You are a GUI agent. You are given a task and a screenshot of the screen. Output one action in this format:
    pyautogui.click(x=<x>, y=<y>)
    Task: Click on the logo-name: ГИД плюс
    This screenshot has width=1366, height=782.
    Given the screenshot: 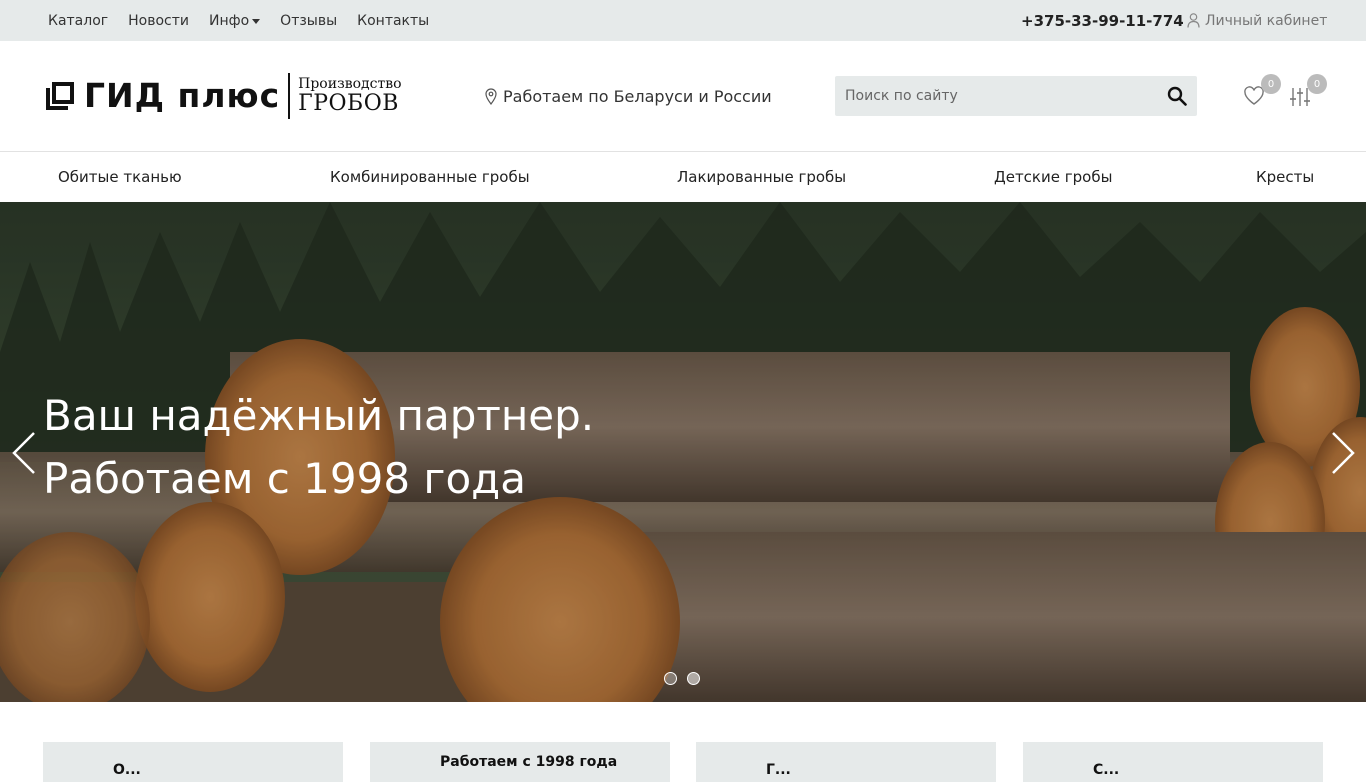 What is the action you would take?
    pyautogui.click(x=182, y=95)
    